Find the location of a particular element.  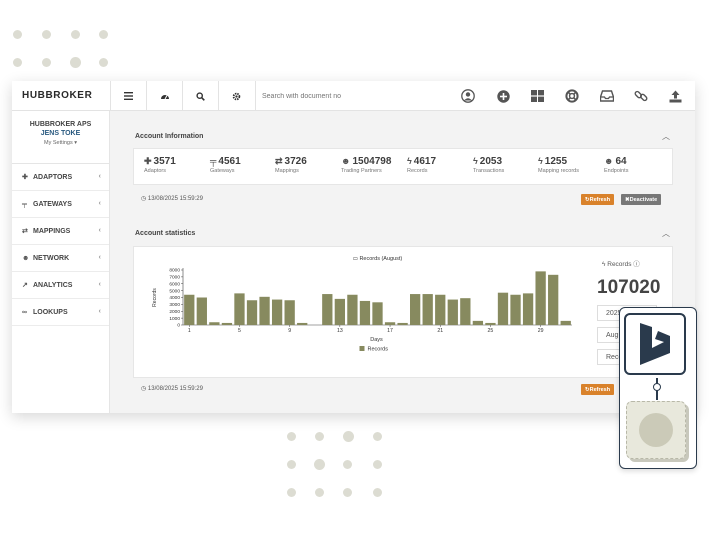

stat-records: ϟ 4617 Records is located at coordinates (421, 165).